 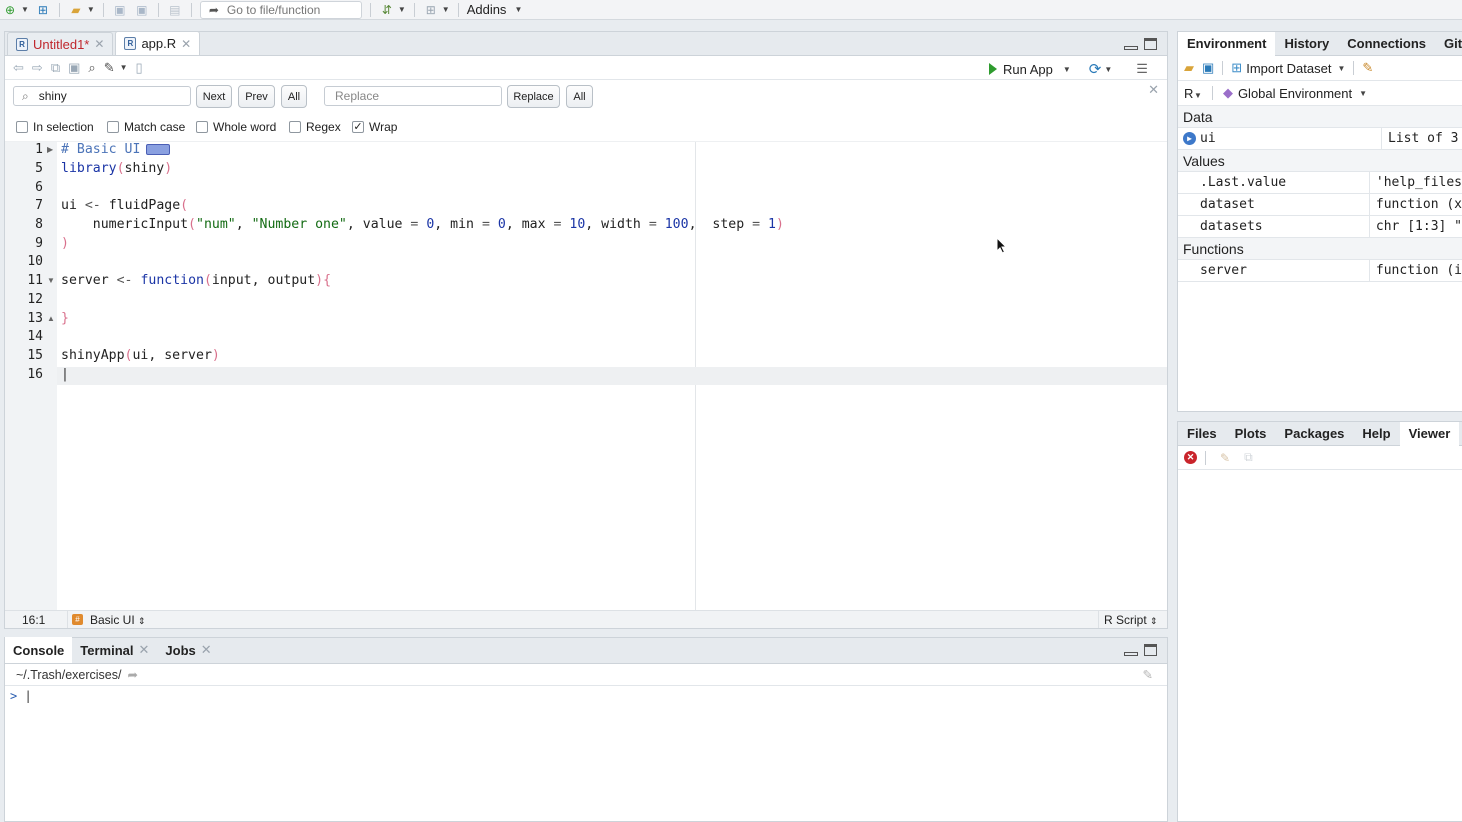 I want to click on fold-down-icon: ▼, so click(x=51, y=280).